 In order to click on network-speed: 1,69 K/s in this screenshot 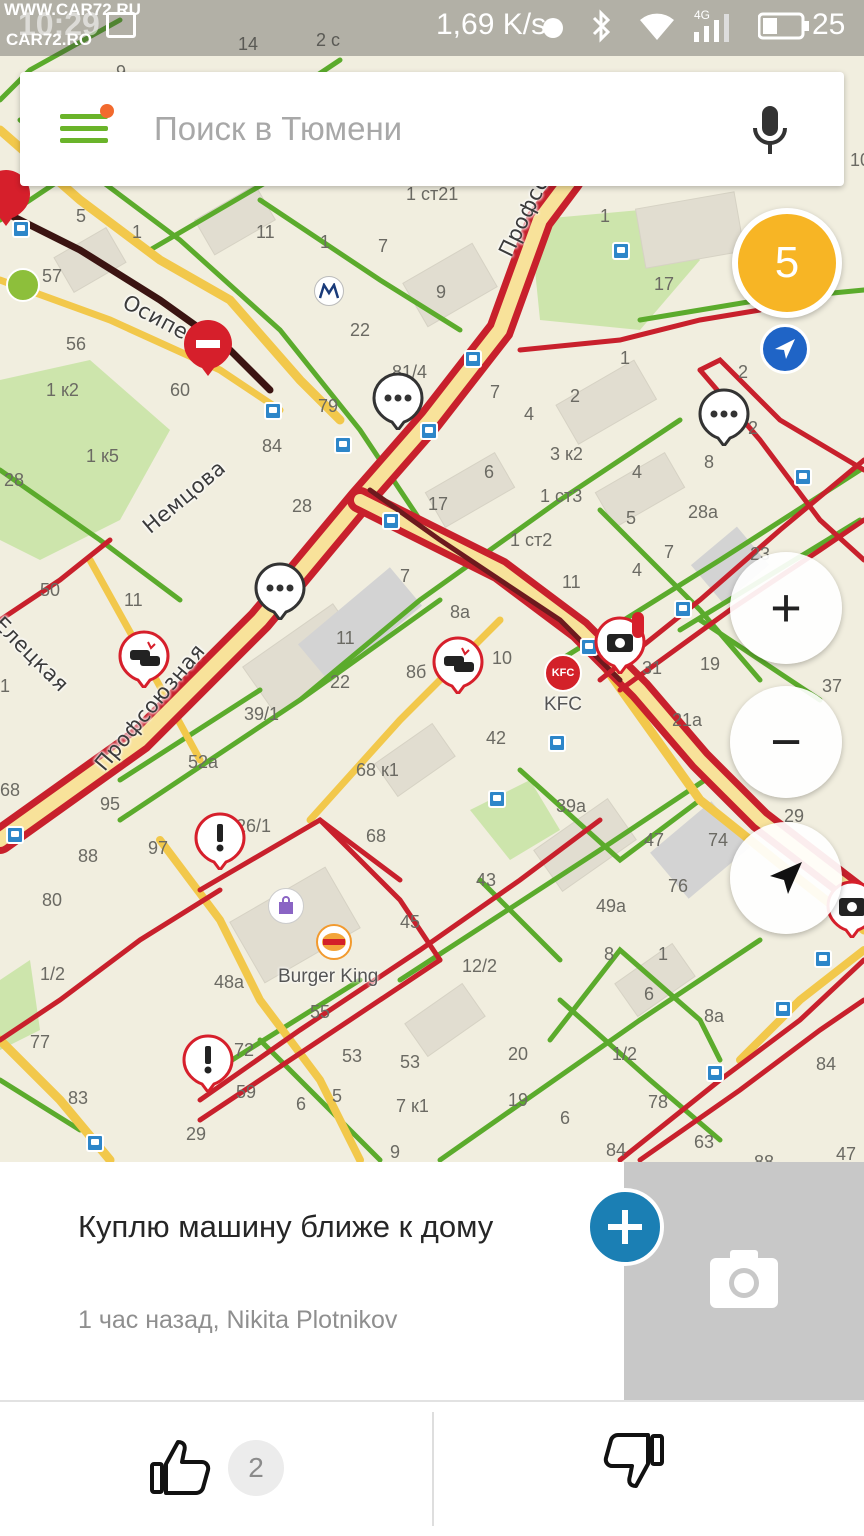, I will do `click(491, 24)`.